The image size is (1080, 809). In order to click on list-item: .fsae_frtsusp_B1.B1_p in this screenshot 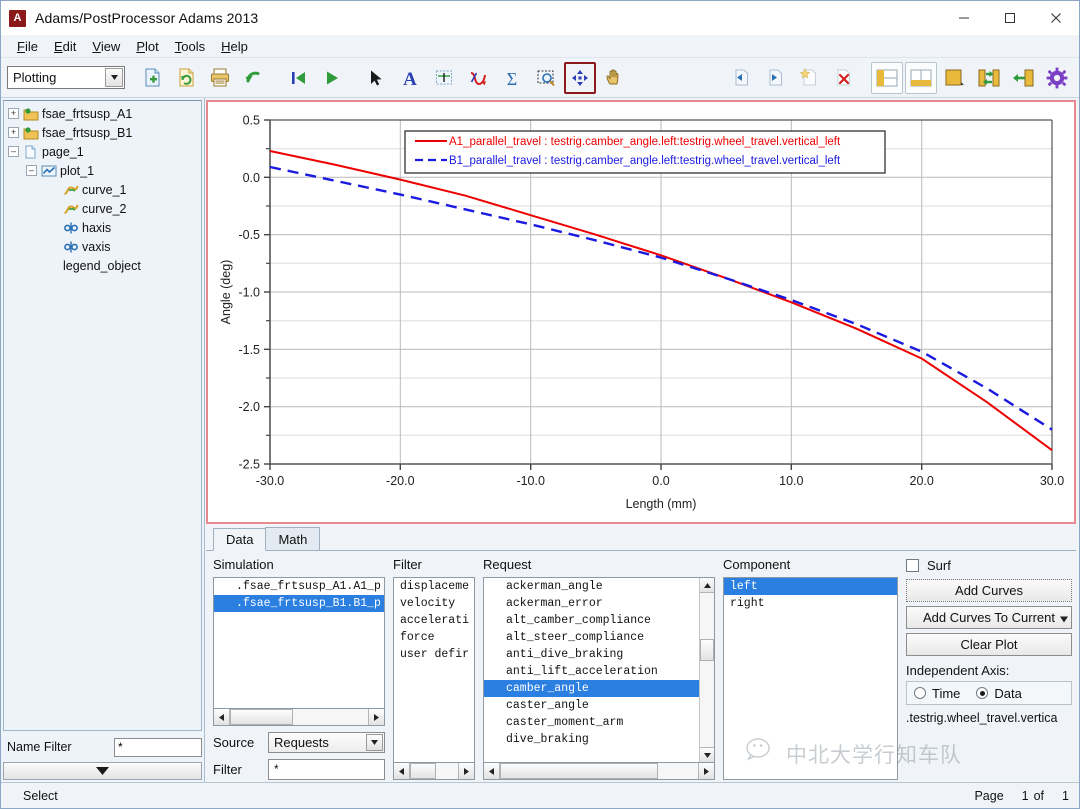, I will do `click(299, 603)`.